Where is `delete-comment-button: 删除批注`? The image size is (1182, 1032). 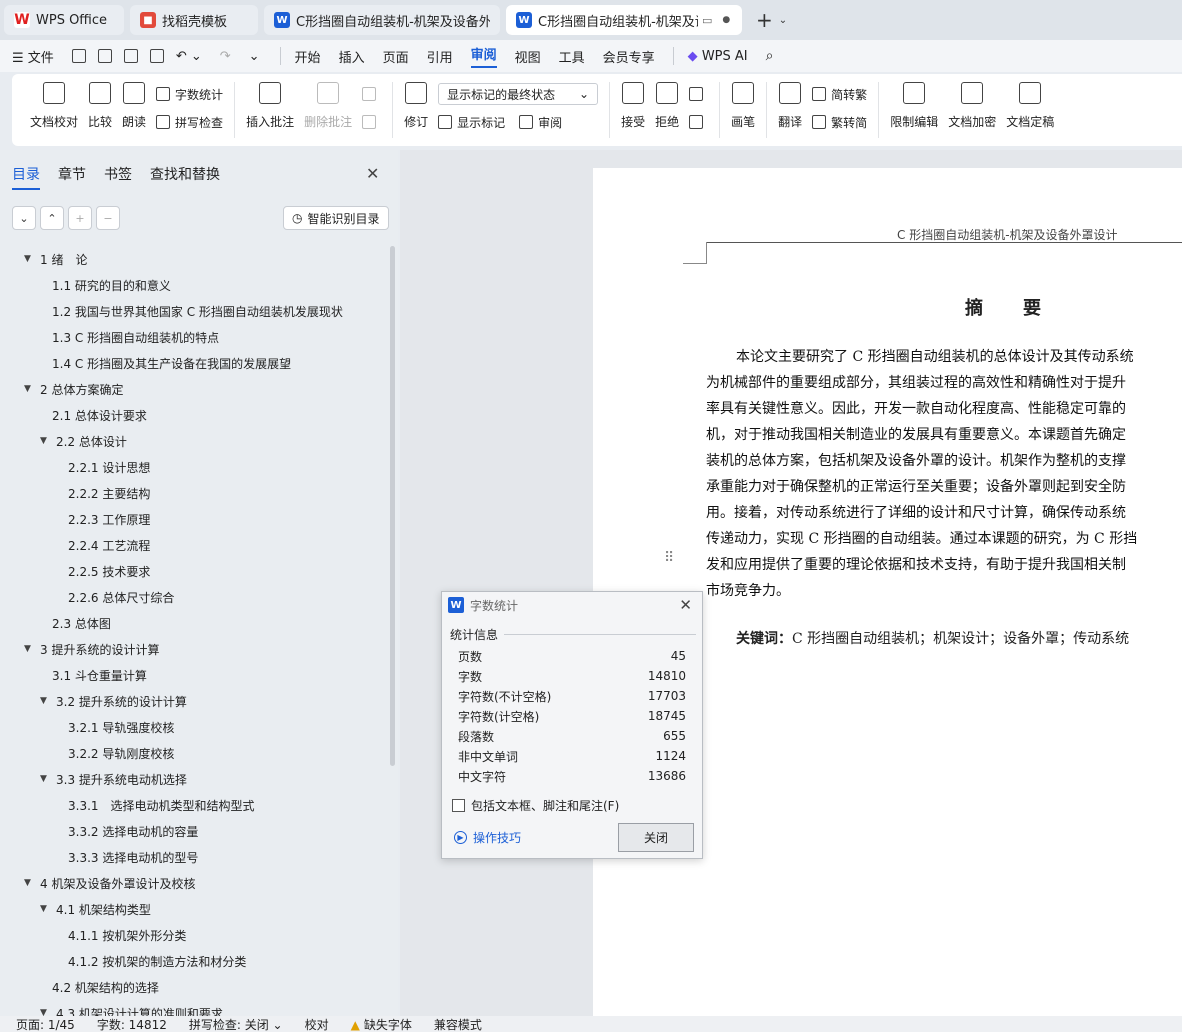
delete-comment-button: 删除批注 is located at coordinates (328, 106).